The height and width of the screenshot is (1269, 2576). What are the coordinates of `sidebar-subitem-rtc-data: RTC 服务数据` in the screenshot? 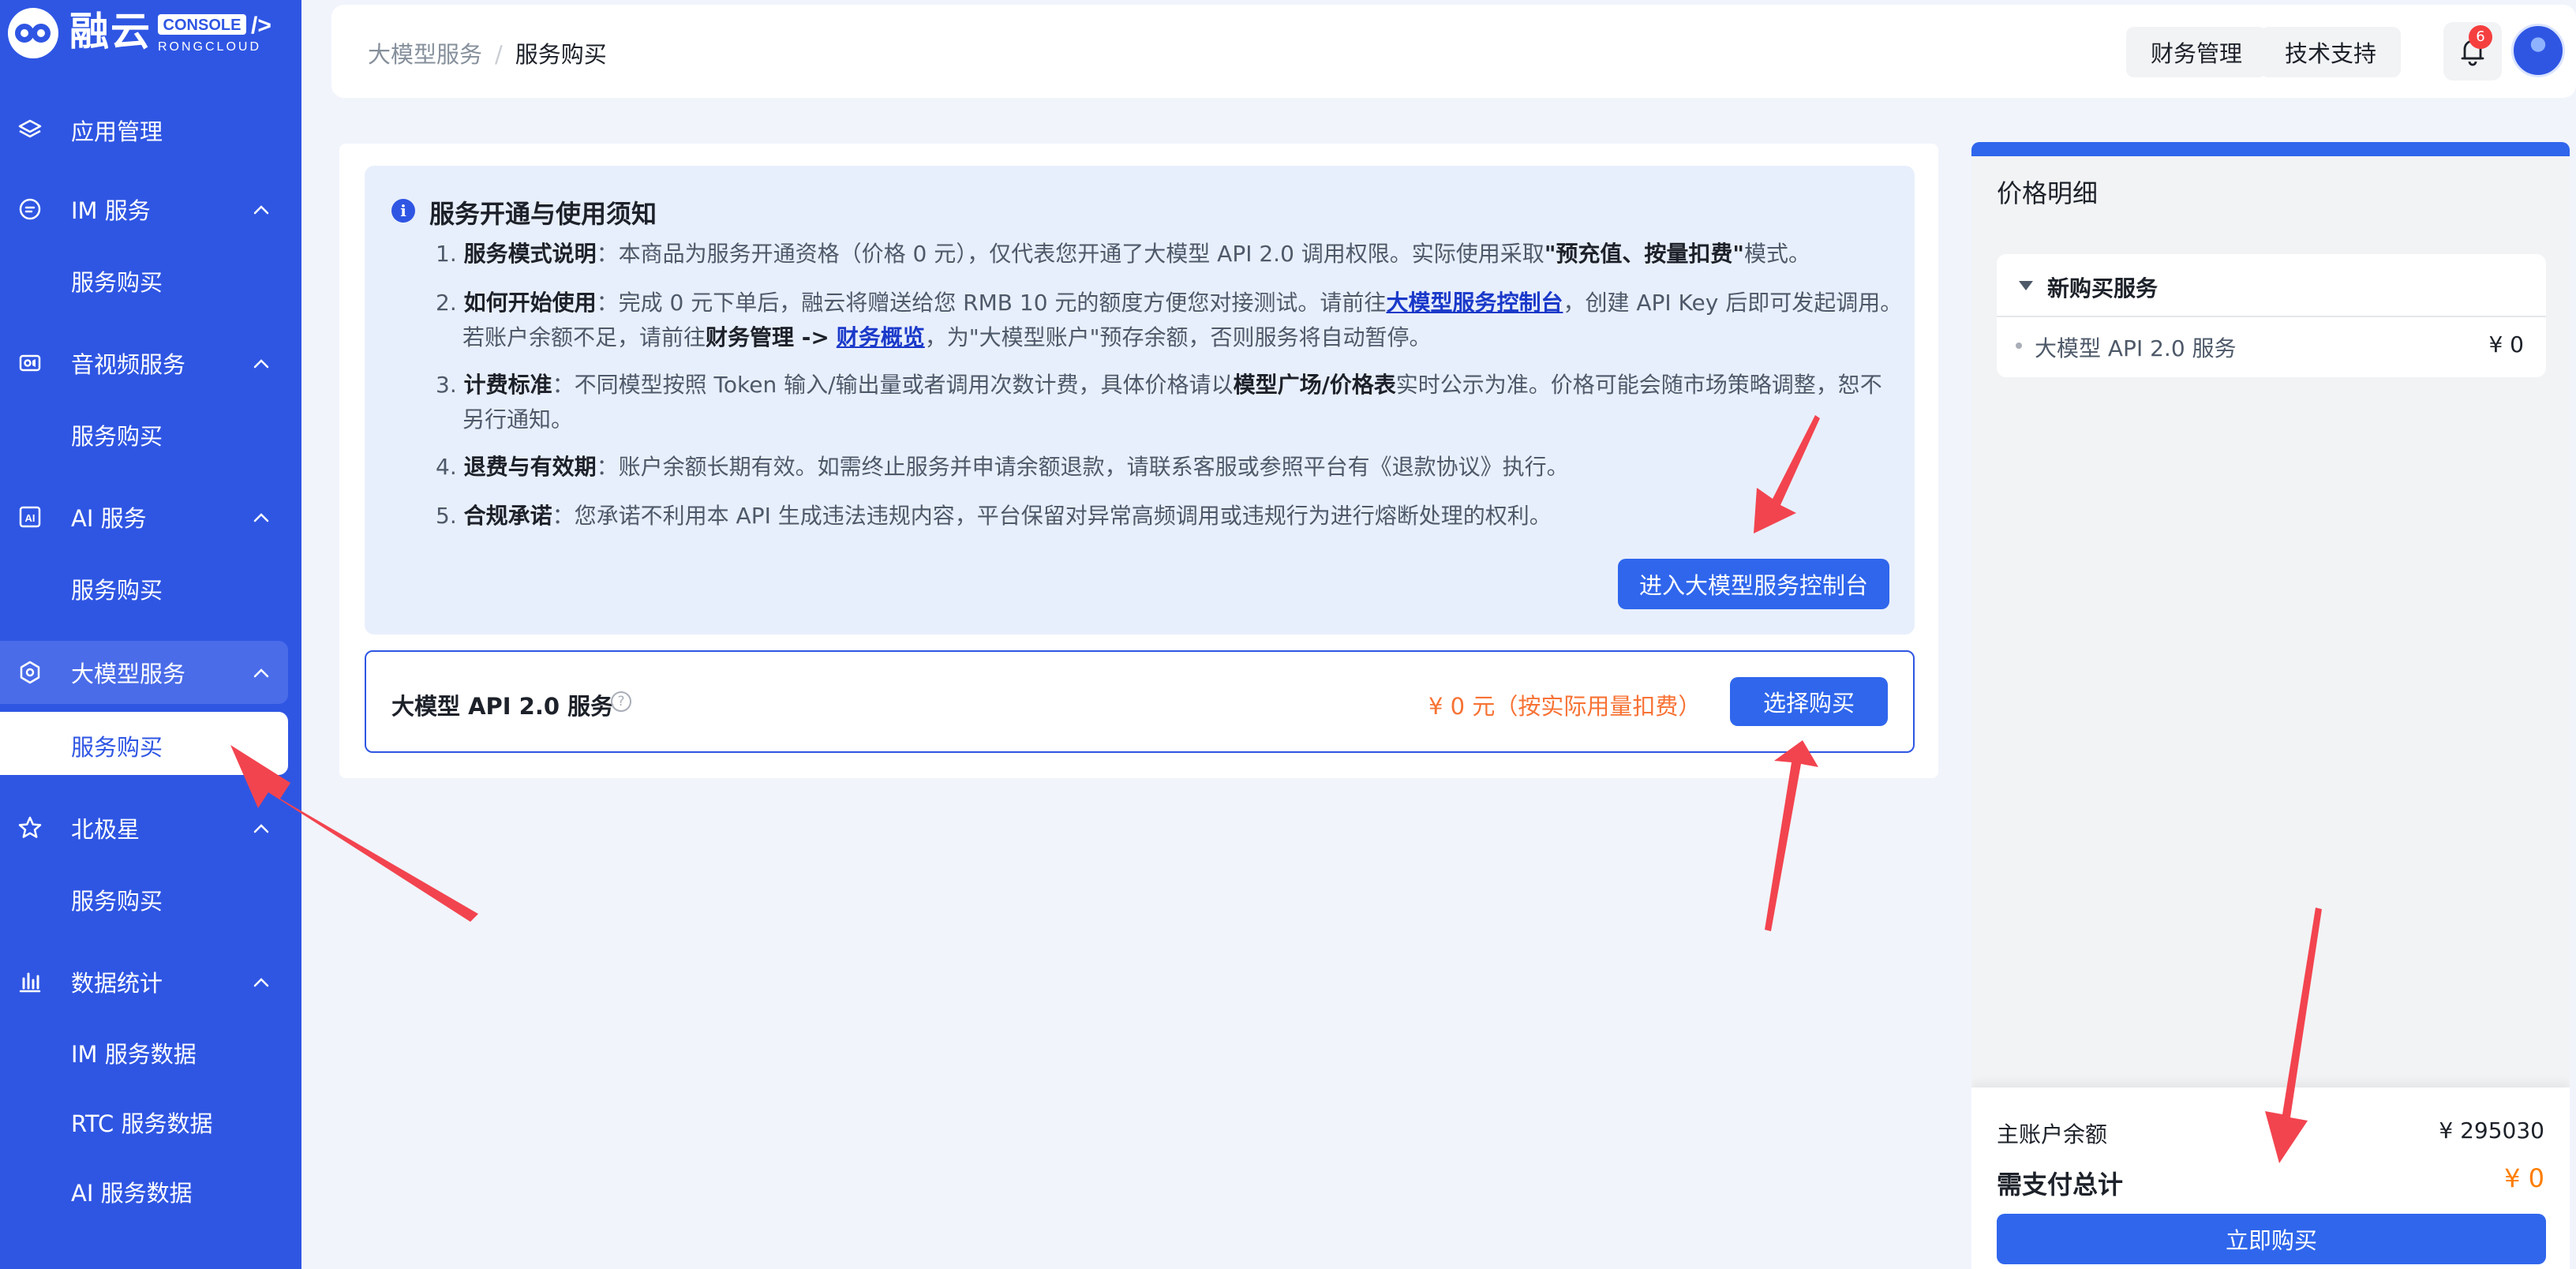 It's located at (150, 1120).